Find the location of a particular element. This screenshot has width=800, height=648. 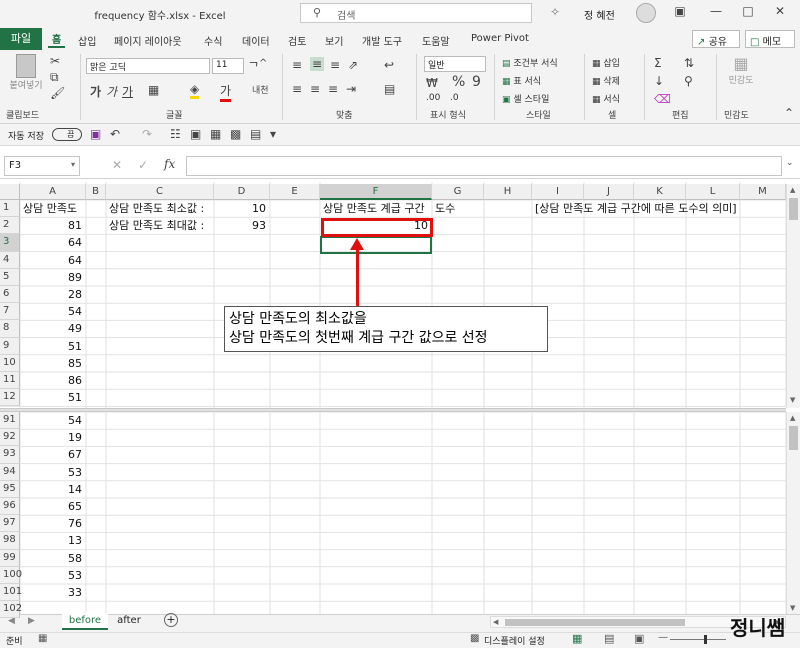

merge-icon: ▤ is located at coordinates (389, 89).